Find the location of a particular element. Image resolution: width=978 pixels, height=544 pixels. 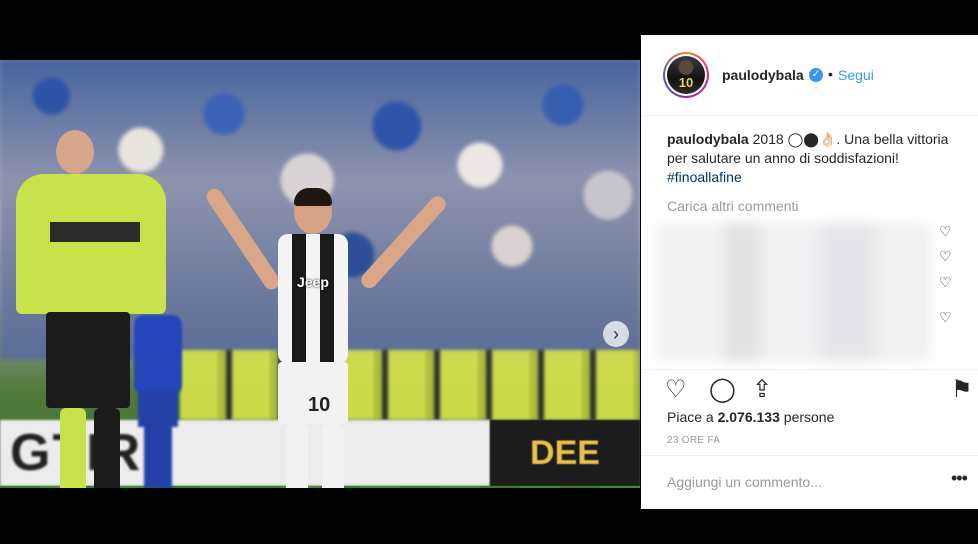

caption-username: paulodybala is located at coordinates (708, 139).